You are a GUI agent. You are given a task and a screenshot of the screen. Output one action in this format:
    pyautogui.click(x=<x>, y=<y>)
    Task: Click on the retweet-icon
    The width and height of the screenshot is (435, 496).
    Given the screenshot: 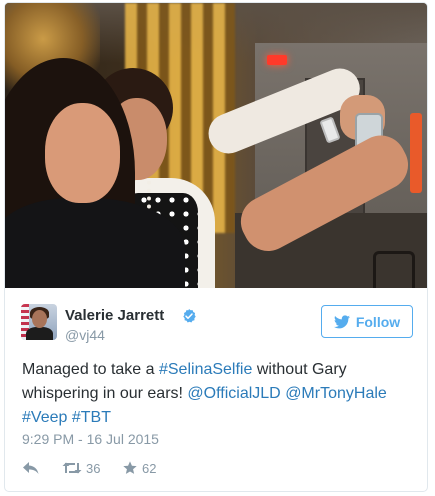 What is the action you would take?
    pyautogui.click(x=72, y=468)
    